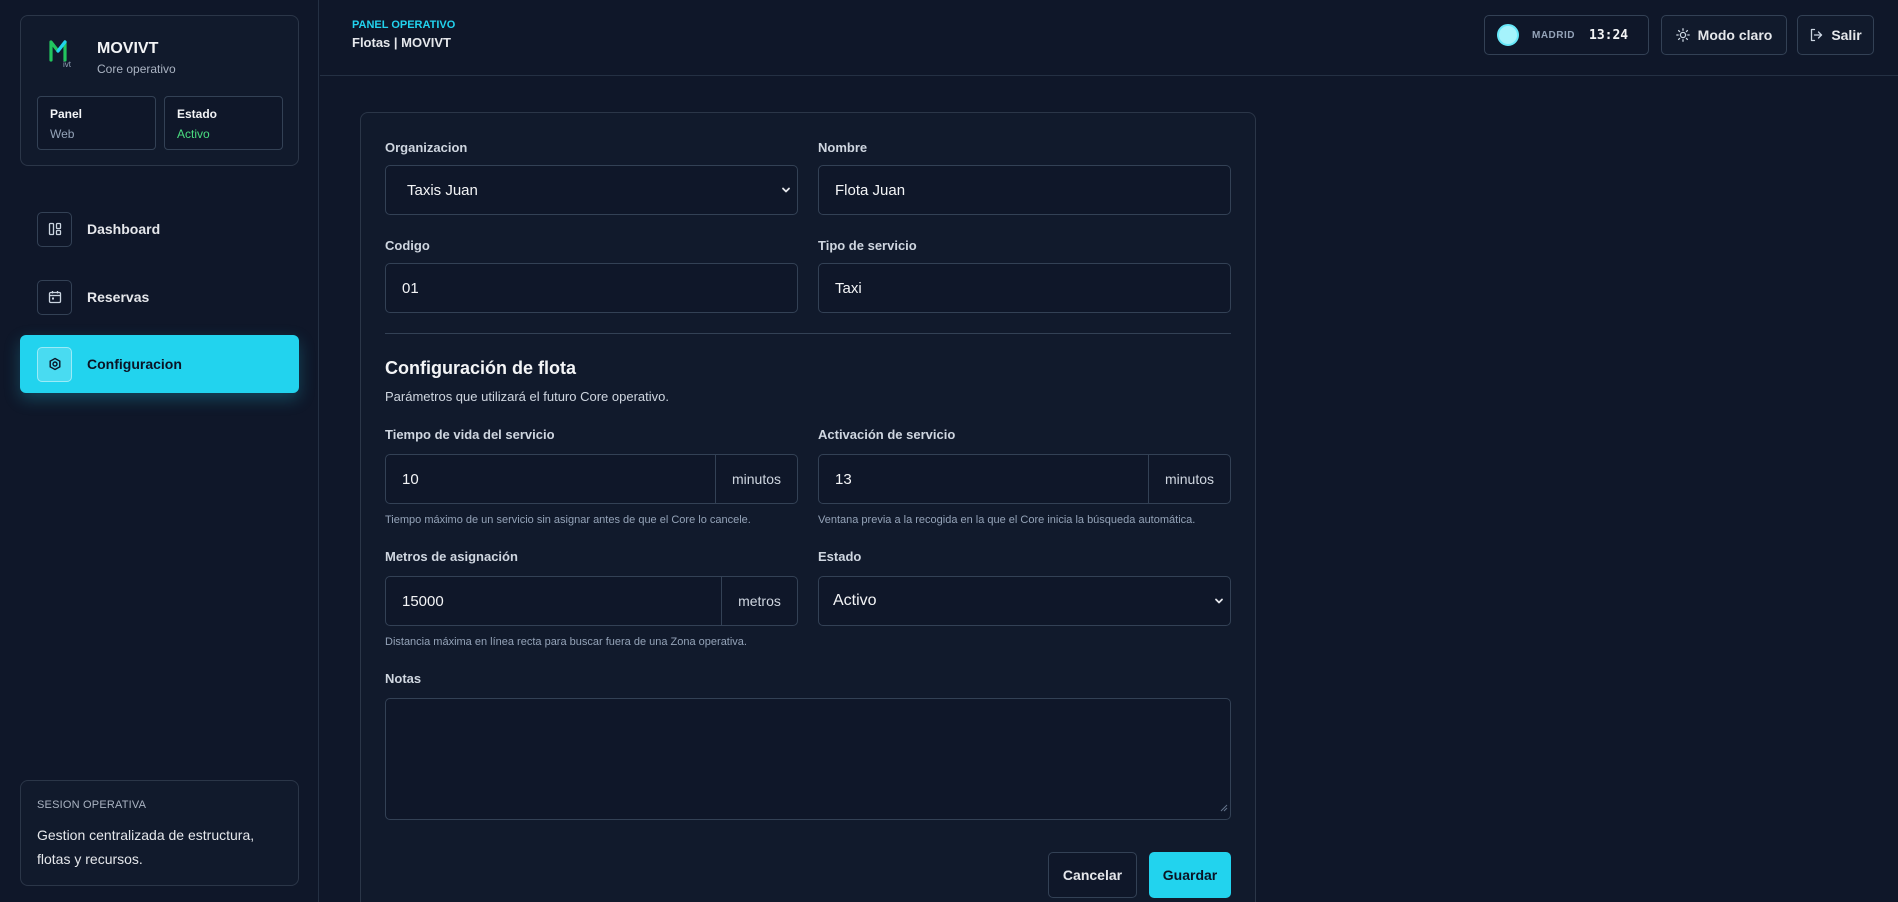  I want to click on clock-widget: MADRID 13:24, so click(1566, 35).